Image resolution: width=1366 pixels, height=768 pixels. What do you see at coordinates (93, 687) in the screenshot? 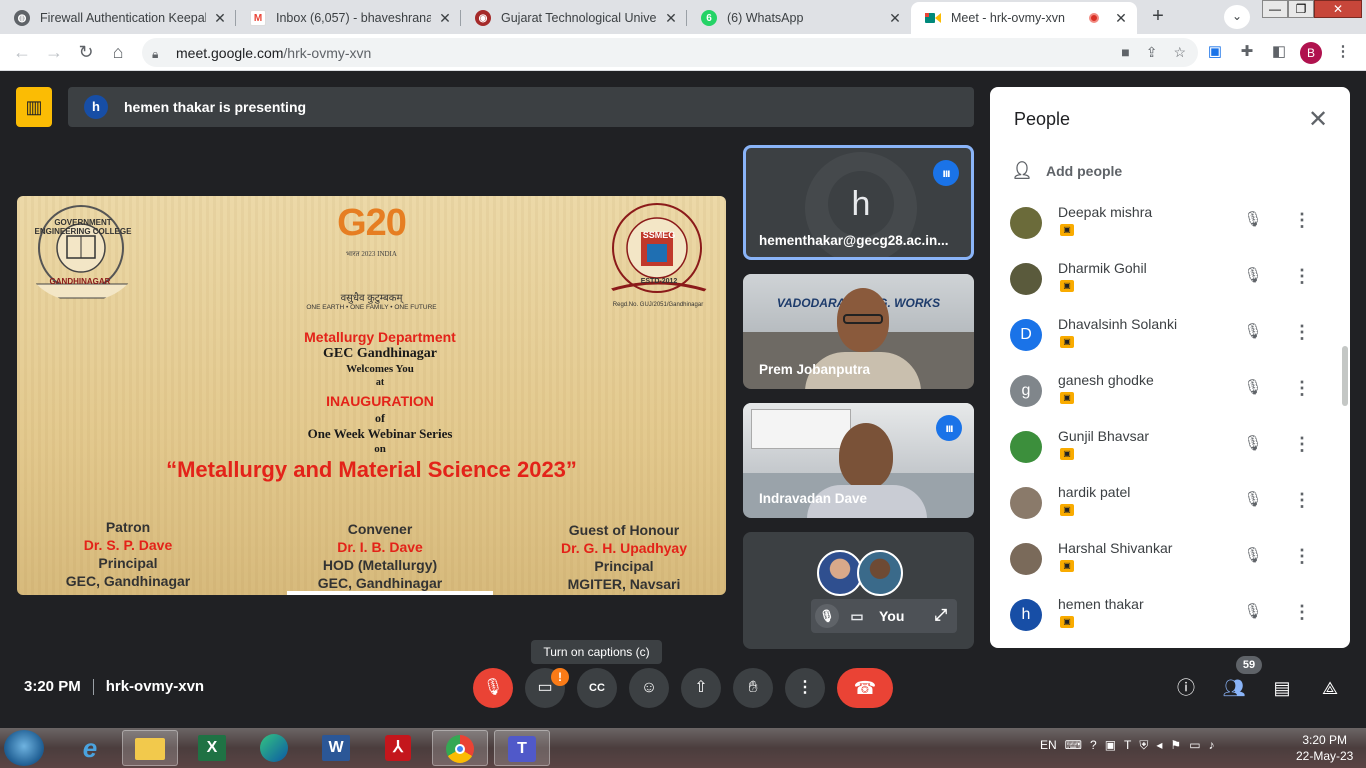
I see `divider` at bounding box center [93, 687].